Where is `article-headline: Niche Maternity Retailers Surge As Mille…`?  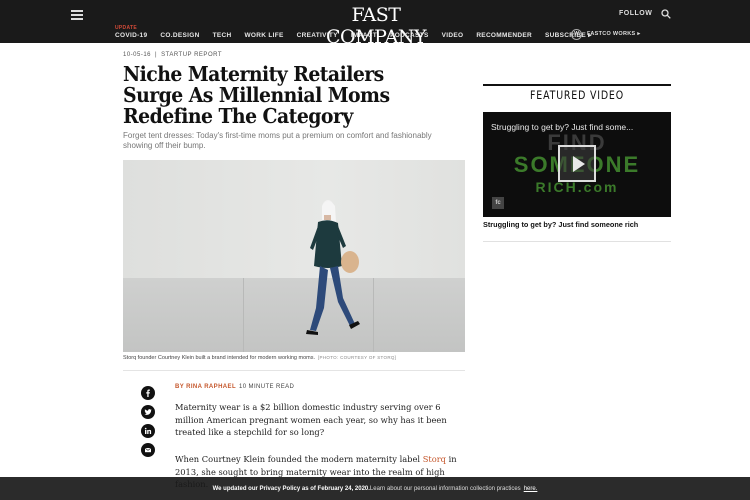
article-headline: Niche Maternity Retailers Surge As Mille… is located at coordinates (256, 95).